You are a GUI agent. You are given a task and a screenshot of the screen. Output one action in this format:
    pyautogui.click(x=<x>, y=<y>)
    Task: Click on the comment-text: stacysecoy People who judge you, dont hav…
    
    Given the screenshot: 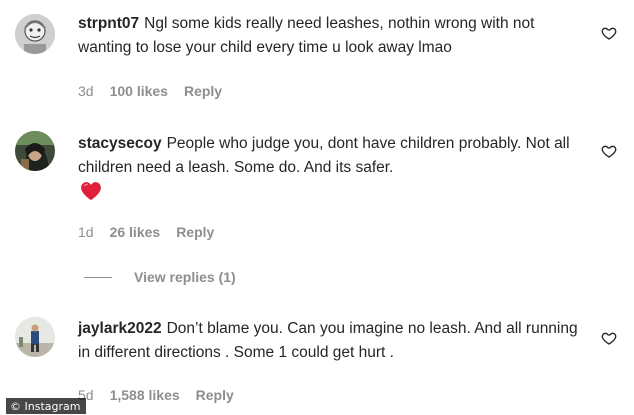 What is the action you would take?
    pyautogui.click(x=328, y=156)
    